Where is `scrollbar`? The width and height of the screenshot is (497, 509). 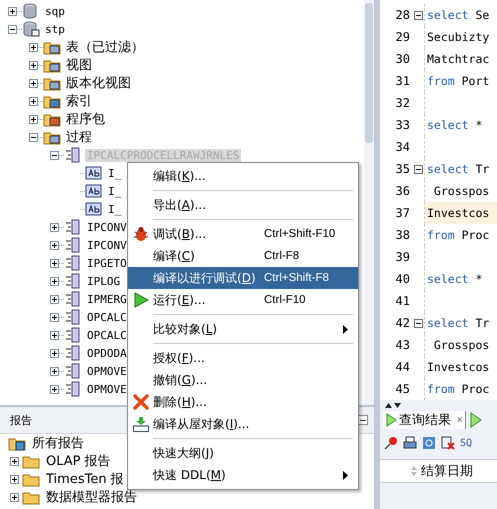 scrollbar is located at coordinates (369, 202).